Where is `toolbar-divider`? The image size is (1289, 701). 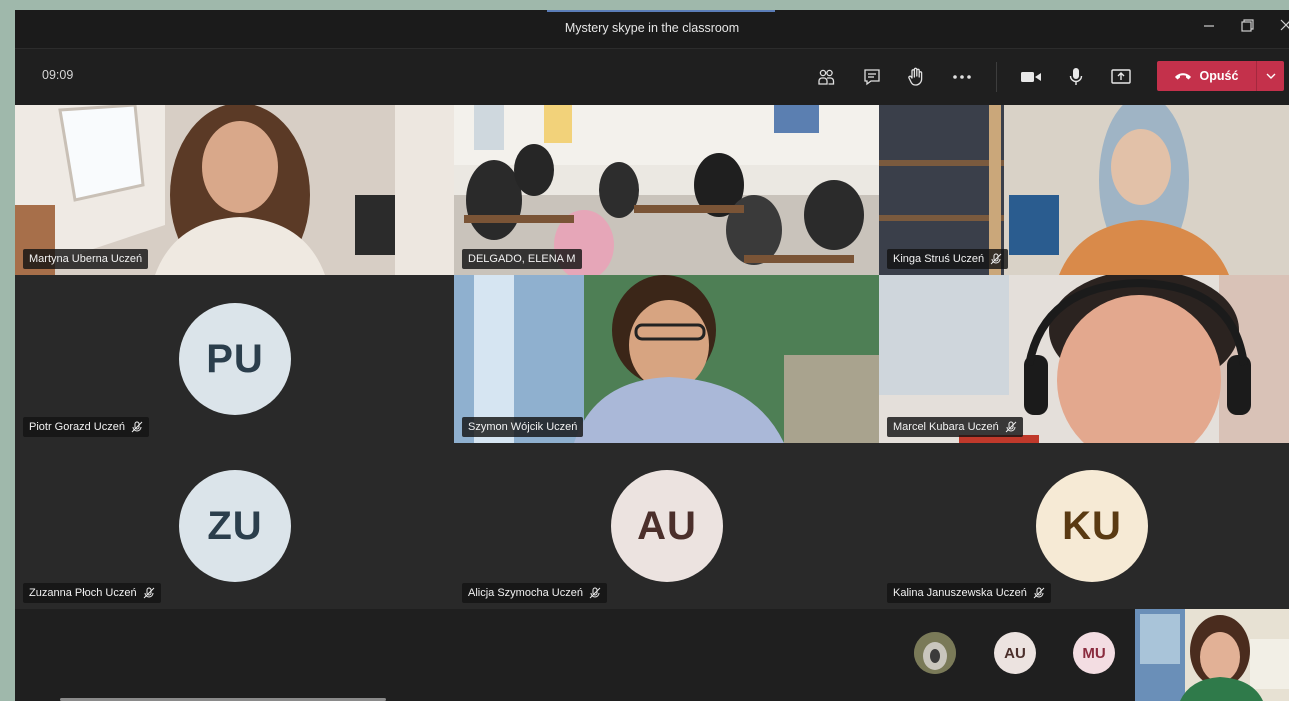 toolbar-divider is located at coordinates (996, 77).